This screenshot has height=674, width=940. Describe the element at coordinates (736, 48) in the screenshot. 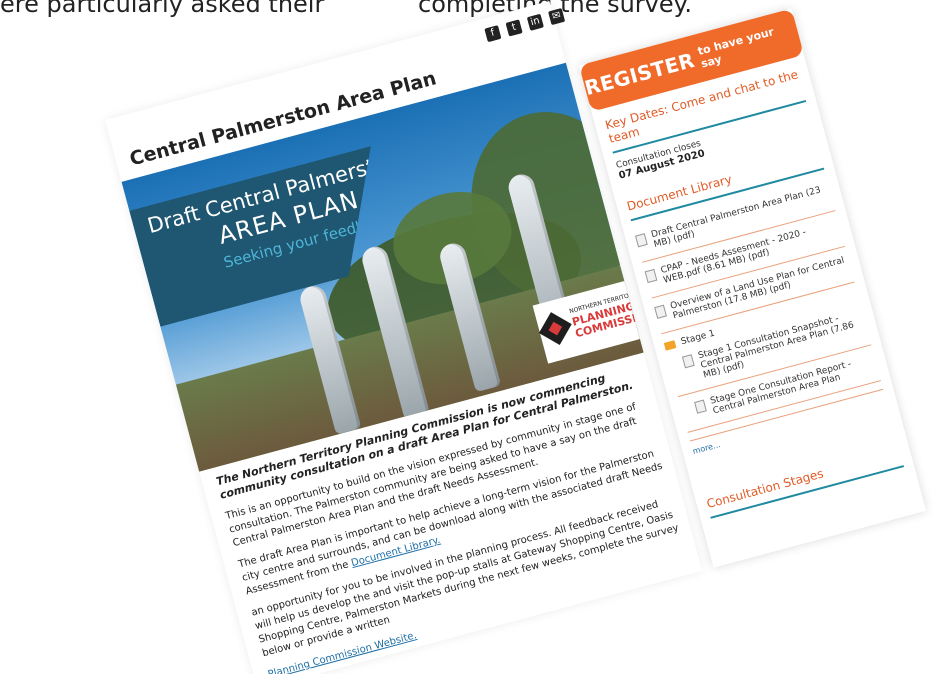

I see `register-button-subtext: to have your say` at that location.